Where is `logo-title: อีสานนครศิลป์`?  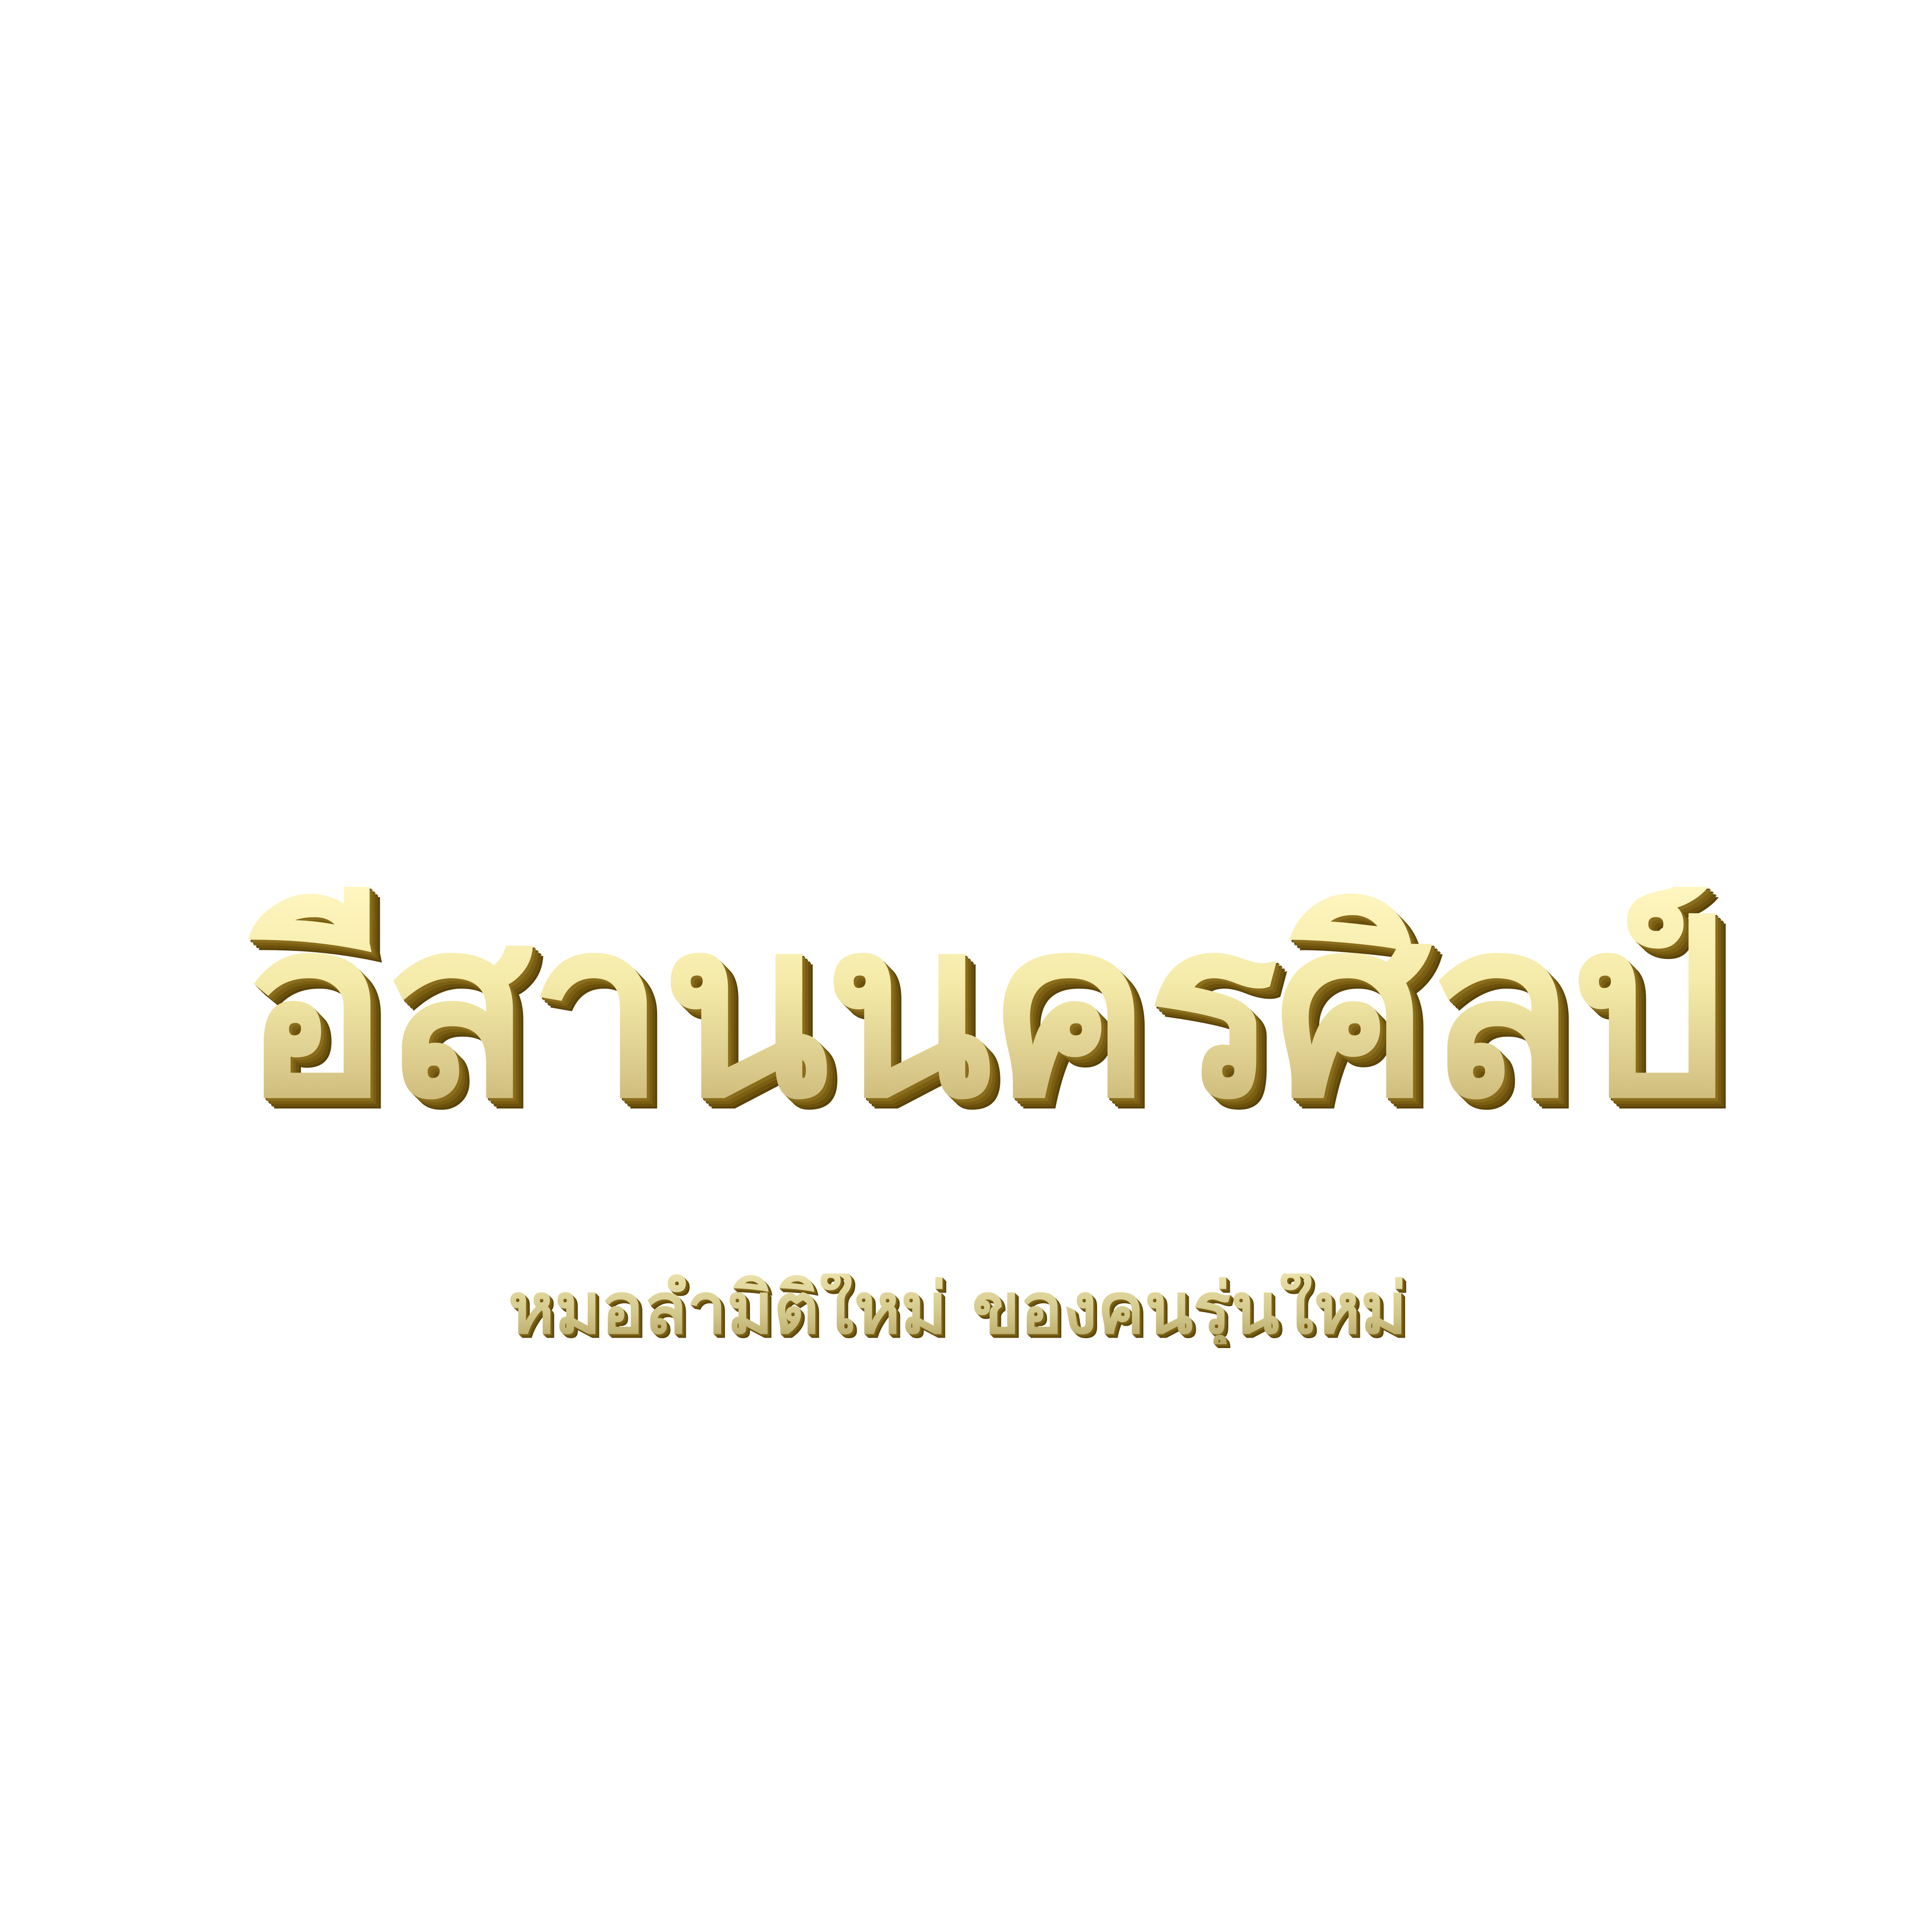 logo-title: อีสานนครศิลป์ is located at coordinates (981, 1010).